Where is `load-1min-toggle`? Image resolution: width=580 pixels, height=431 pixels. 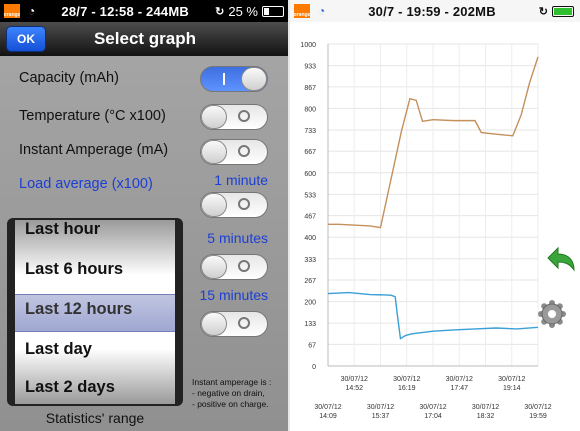
load-1min-toggle is located at coordinates (234, 205).